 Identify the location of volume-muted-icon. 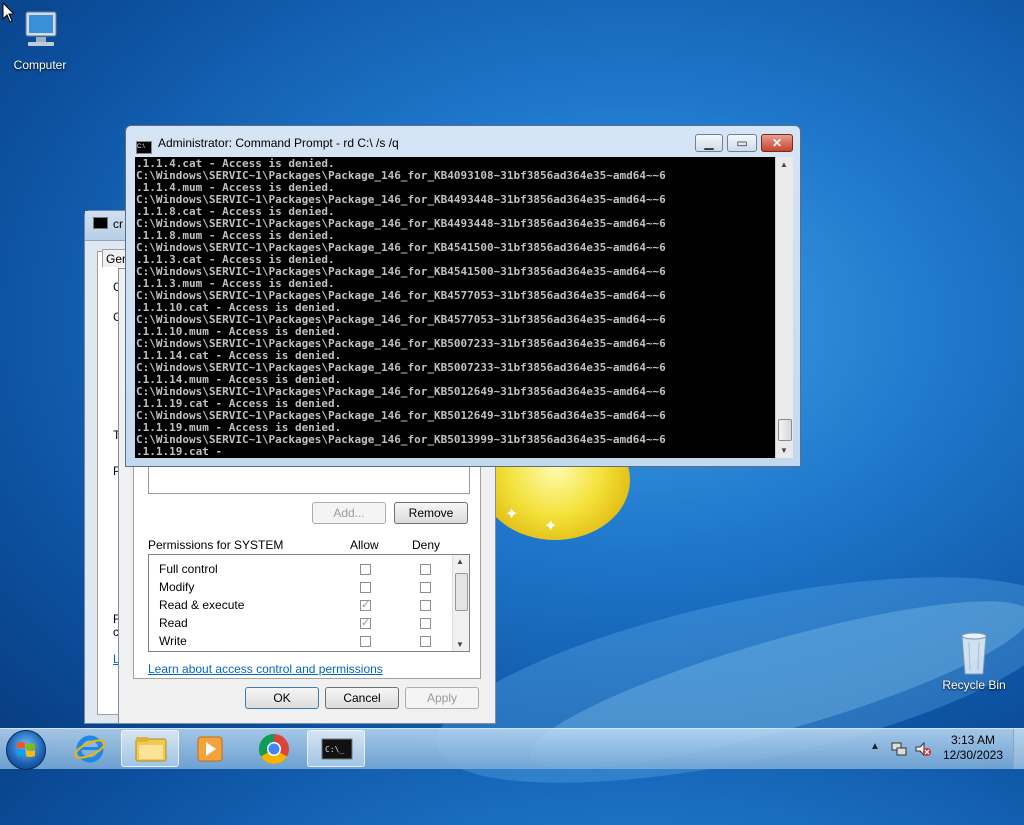
(923, 749).